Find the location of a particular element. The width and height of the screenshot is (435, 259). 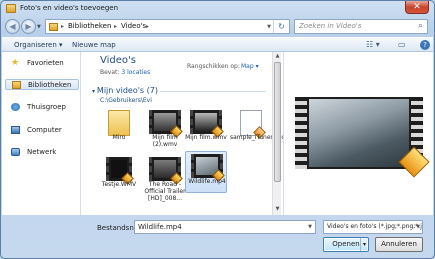

open-button: Openen ▾ is located at coordinates (346, 244).